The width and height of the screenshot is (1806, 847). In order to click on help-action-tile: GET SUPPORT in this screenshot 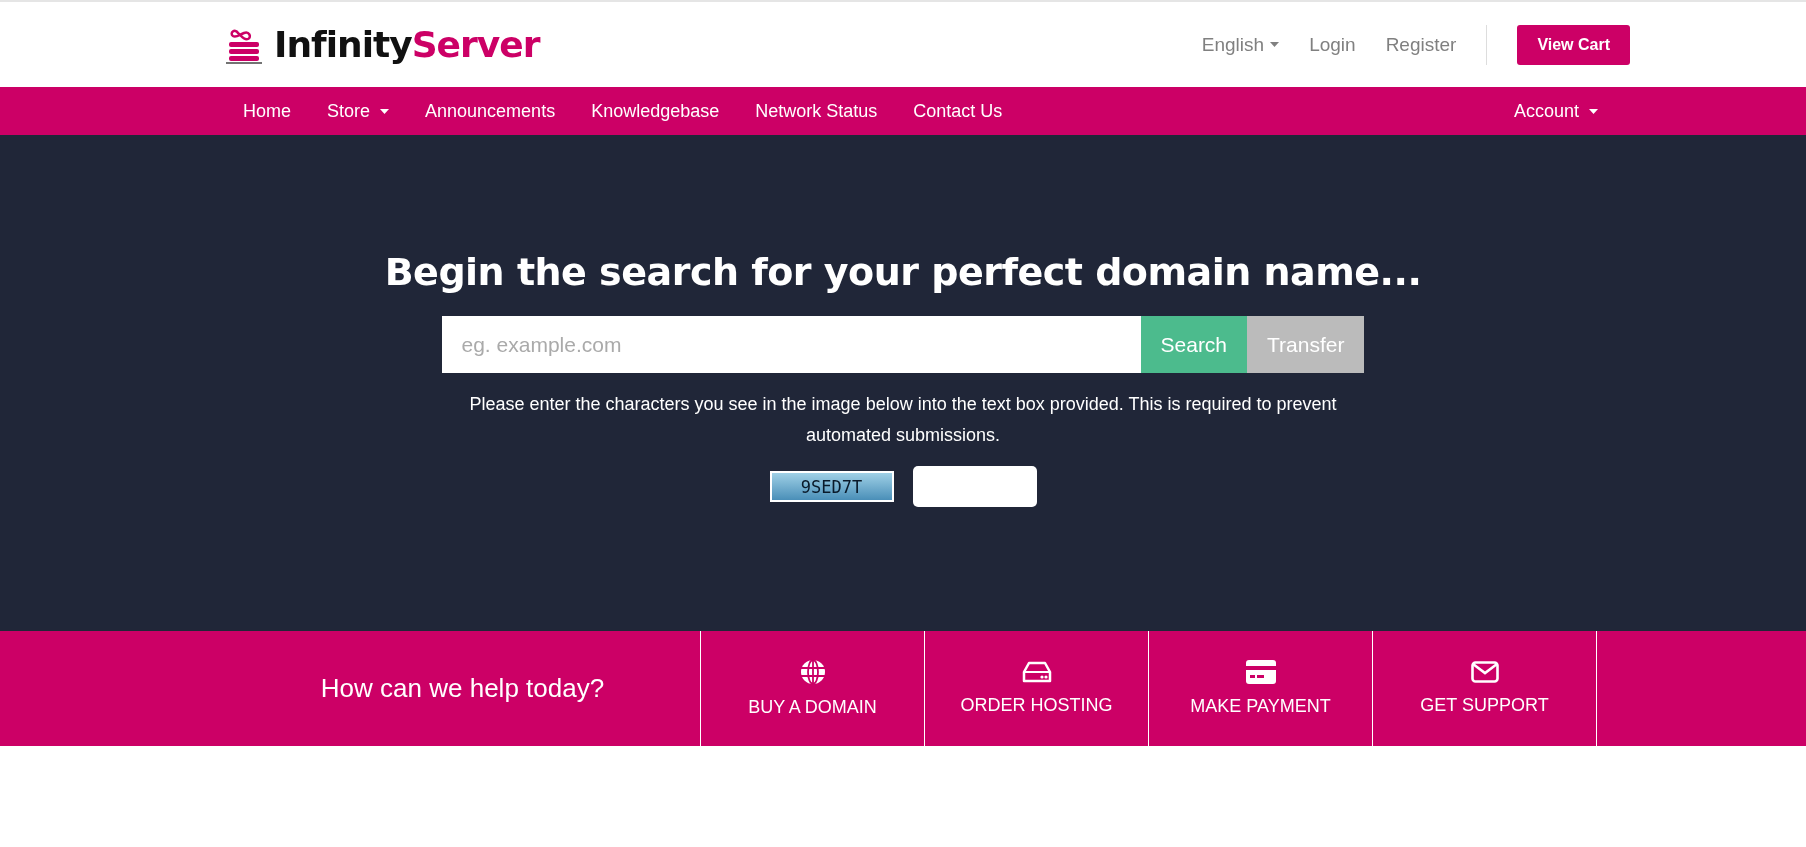, I will do `click(1484, 688)`.